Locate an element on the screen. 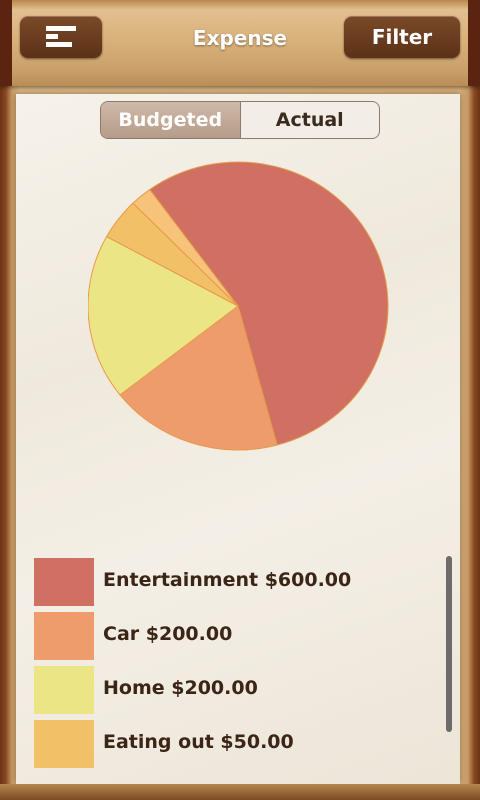  legend-label: Car $200.00 is located at coordinates (168, 634).